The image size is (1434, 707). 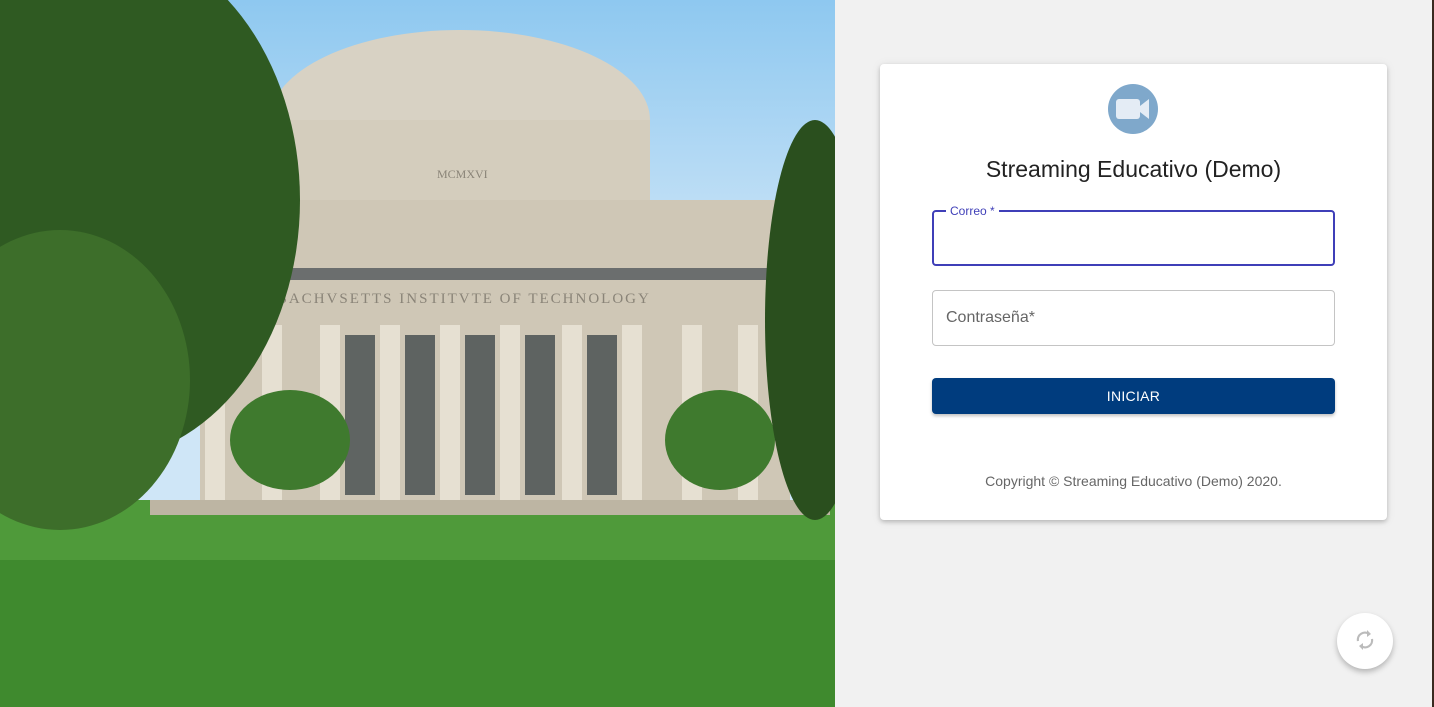 I want to click on refresh-icon, so click(x=1365, y=641).